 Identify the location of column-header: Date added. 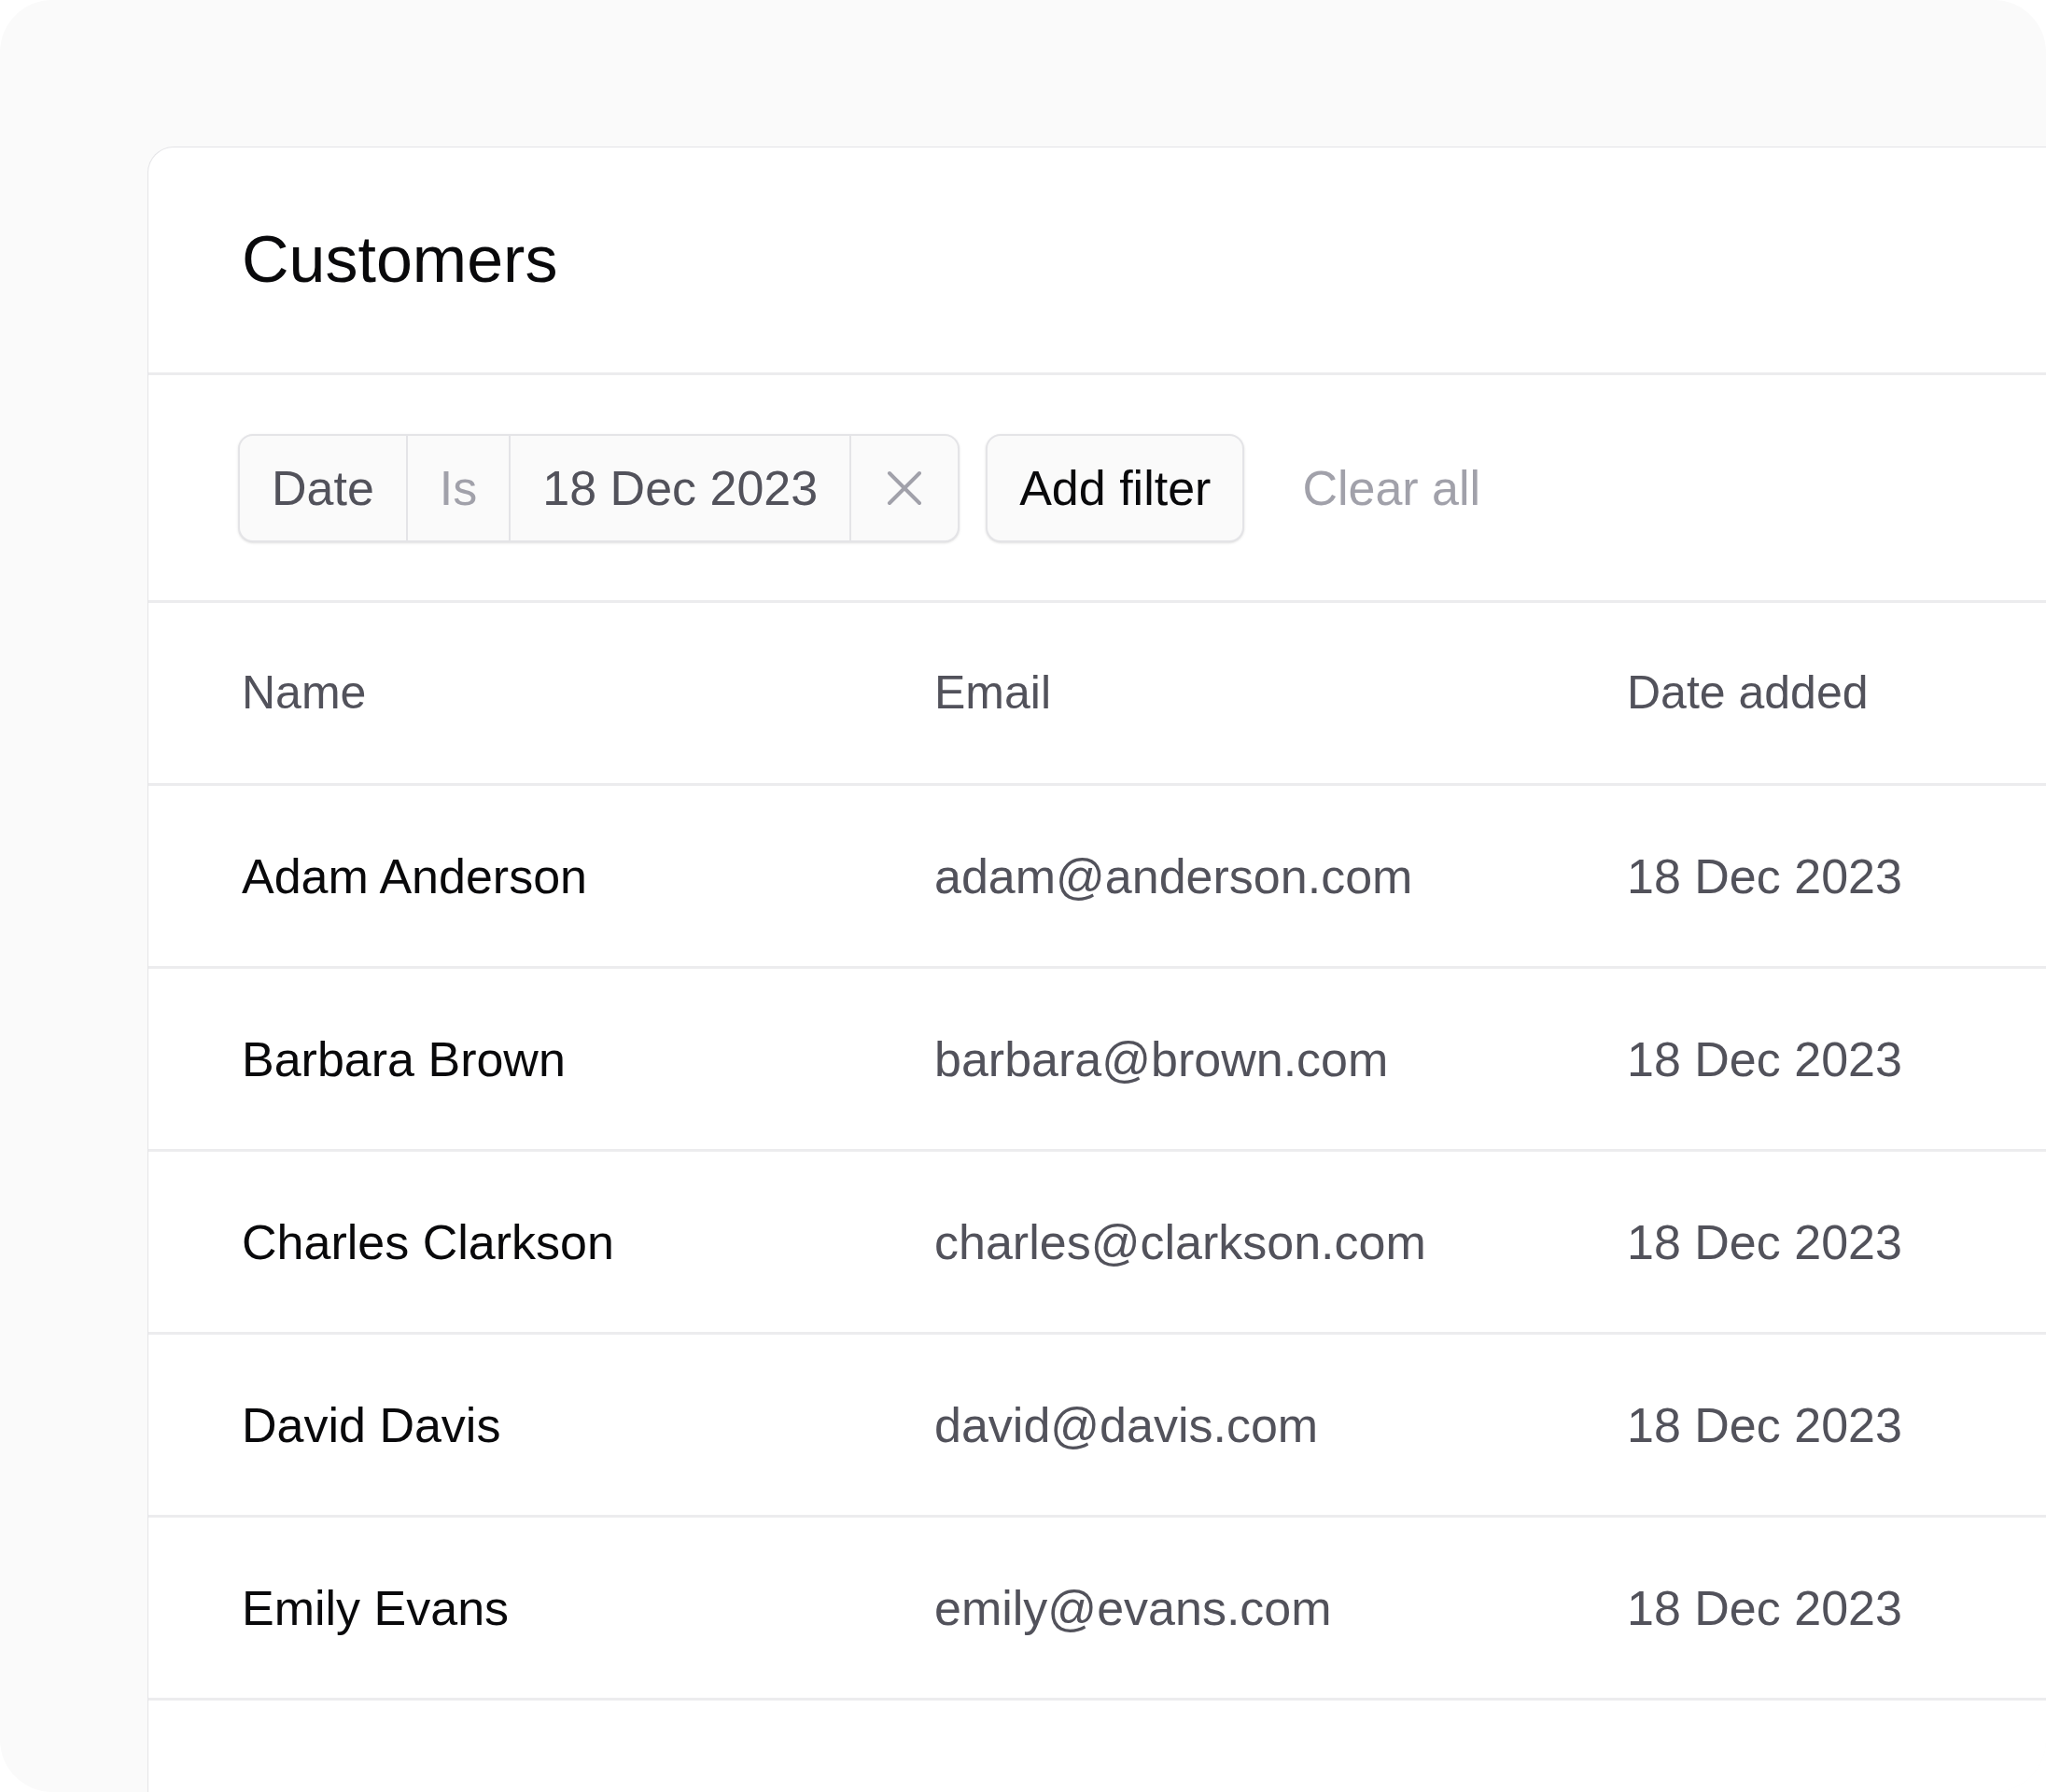
(1748, 693).